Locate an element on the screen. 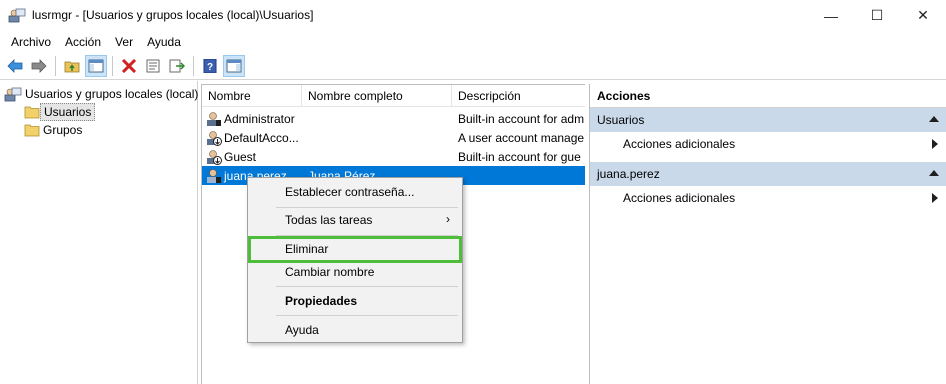 This screenshot has width=946, height=384. actions-title-label: Acciones is located at coordinates (624, 95).